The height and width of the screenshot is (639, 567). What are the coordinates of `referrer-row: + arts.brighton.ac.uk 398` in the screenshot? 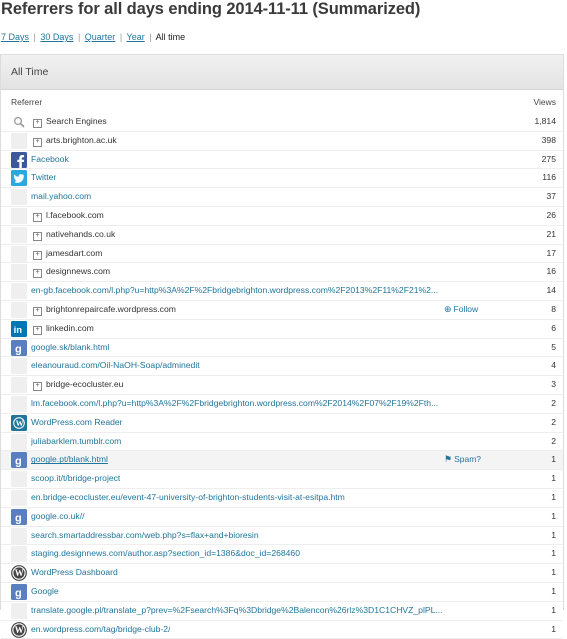 It's located at (282, 141).